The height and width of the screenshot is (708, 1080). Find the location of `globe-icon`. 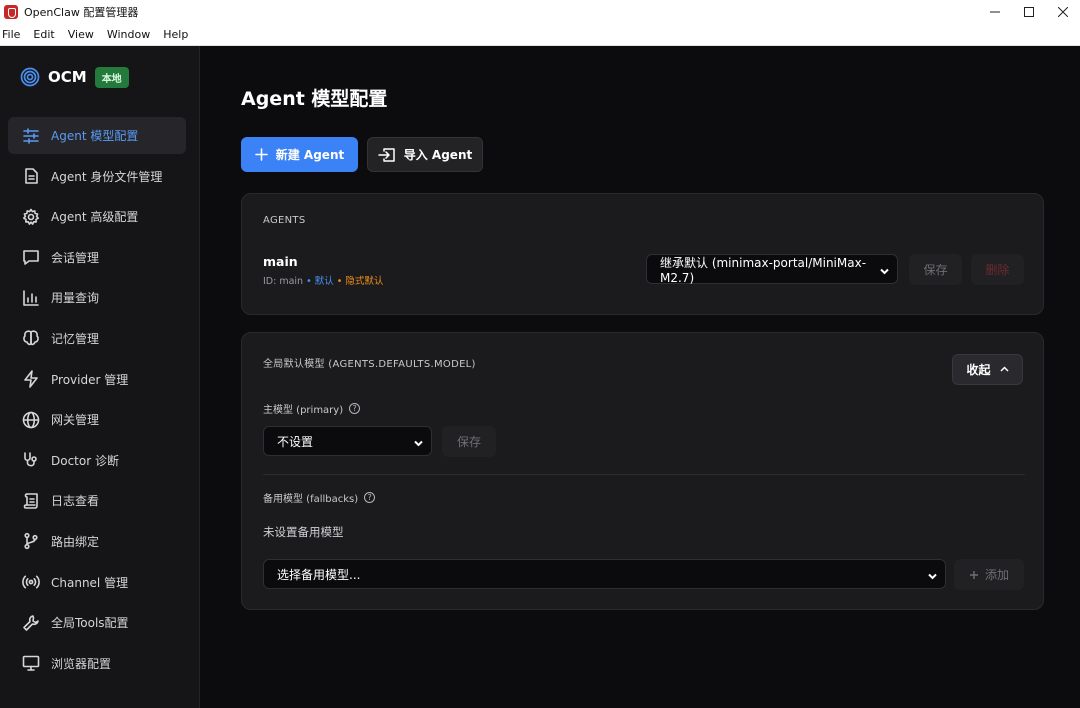

globe-icon is located at coordinates (31, 420).